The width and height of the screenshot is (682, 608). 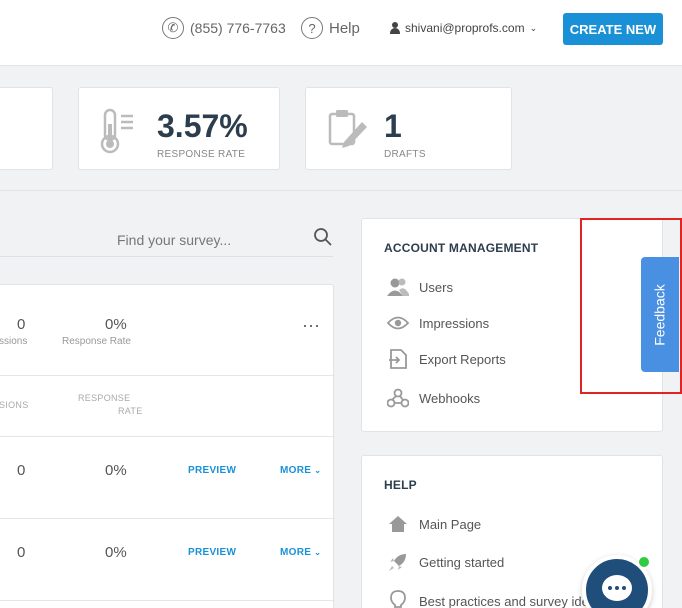 I want to click on summary-response-label: Response Rate, so click(x=96, y=341).